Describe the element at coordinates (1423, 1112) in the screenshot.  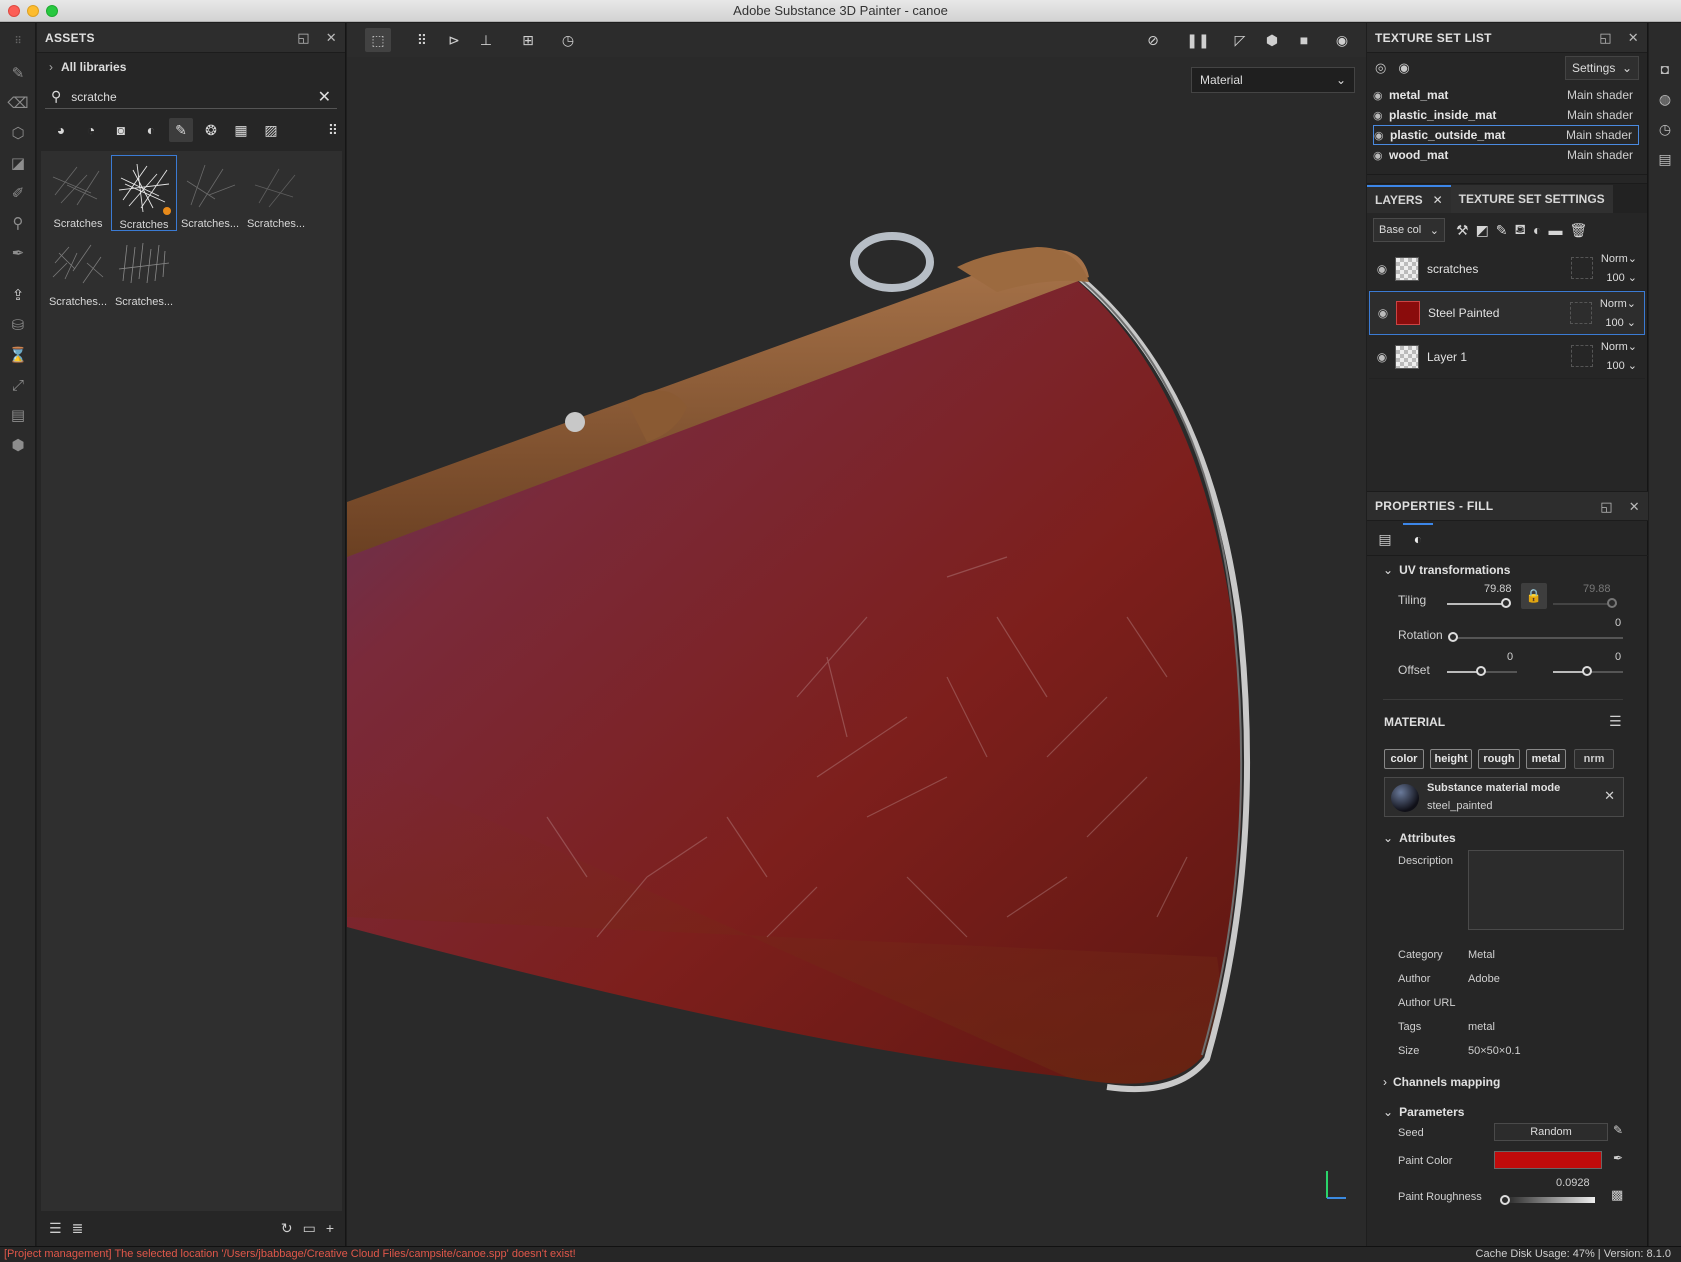
I see `parameters-section: ⌄ Parameters` at that location.